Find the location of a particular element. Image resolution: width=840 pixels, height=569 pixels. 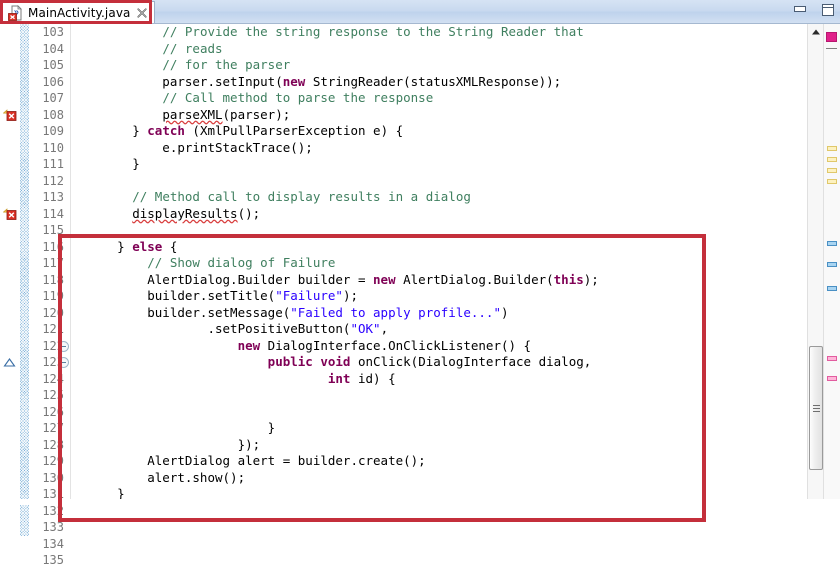

bookmark-marker-icon is located at coordinates (9, 362).